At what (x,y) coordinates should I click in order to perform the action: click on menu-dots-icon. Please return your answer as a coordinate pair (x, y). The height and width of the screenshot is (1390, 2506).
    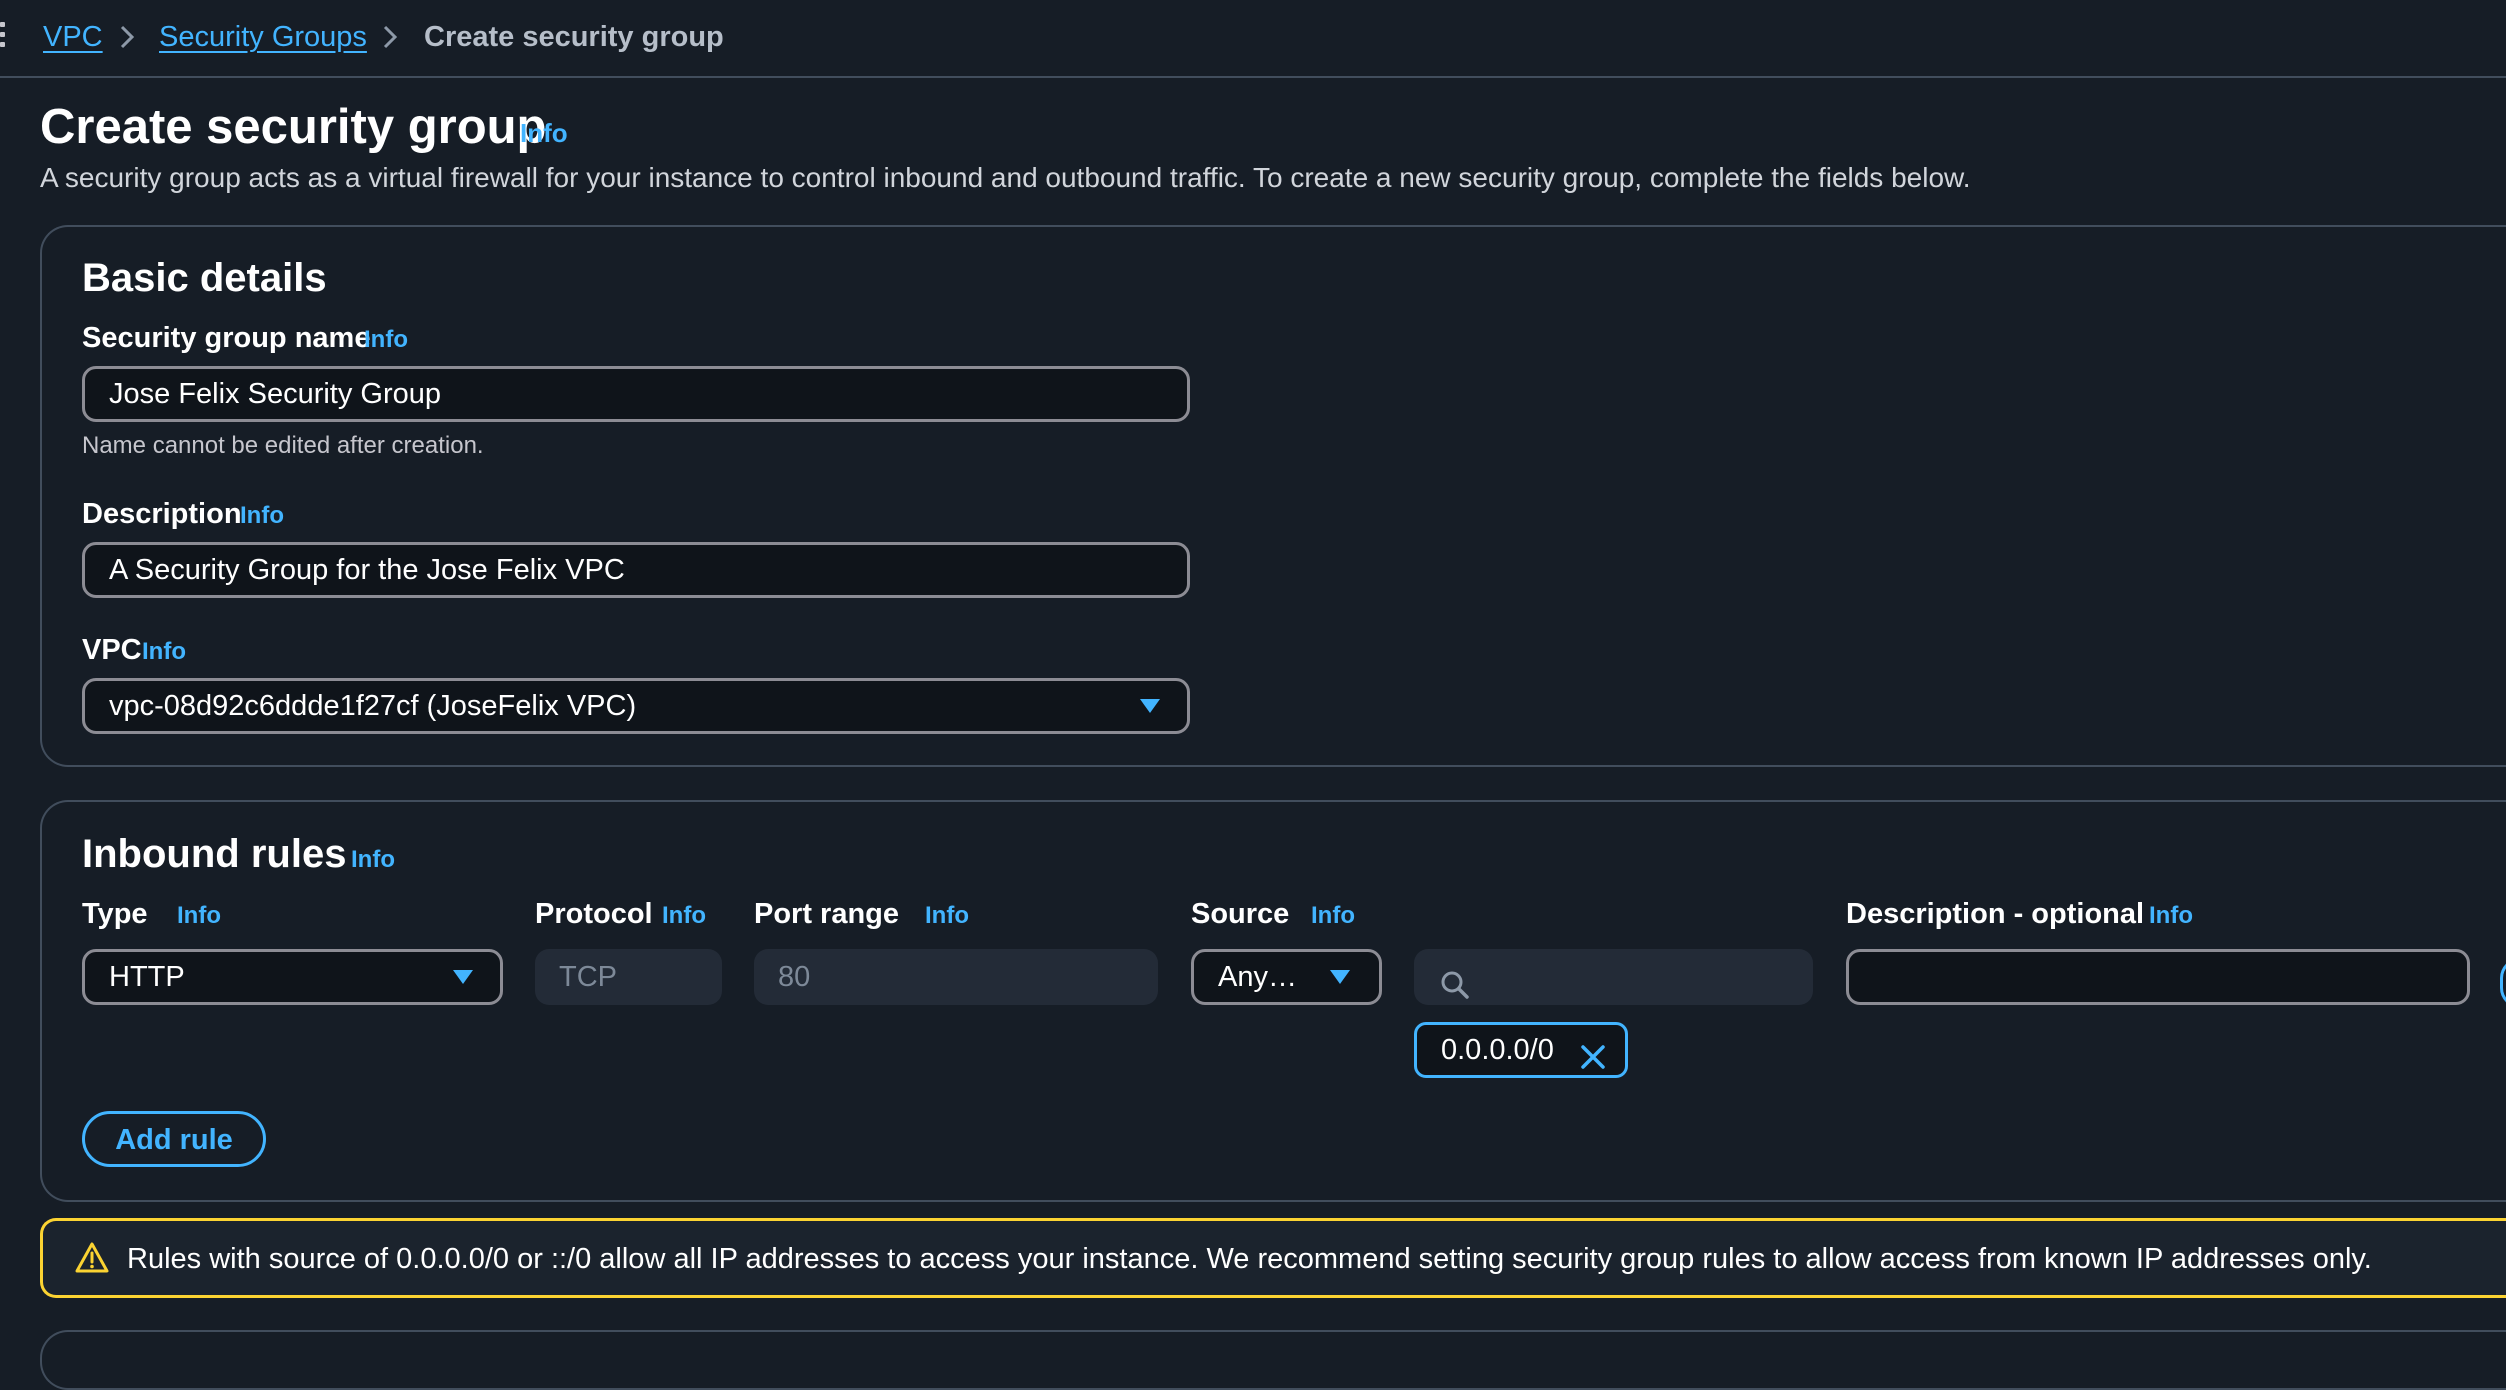
    Looking at the image, I should click on (3, 37).